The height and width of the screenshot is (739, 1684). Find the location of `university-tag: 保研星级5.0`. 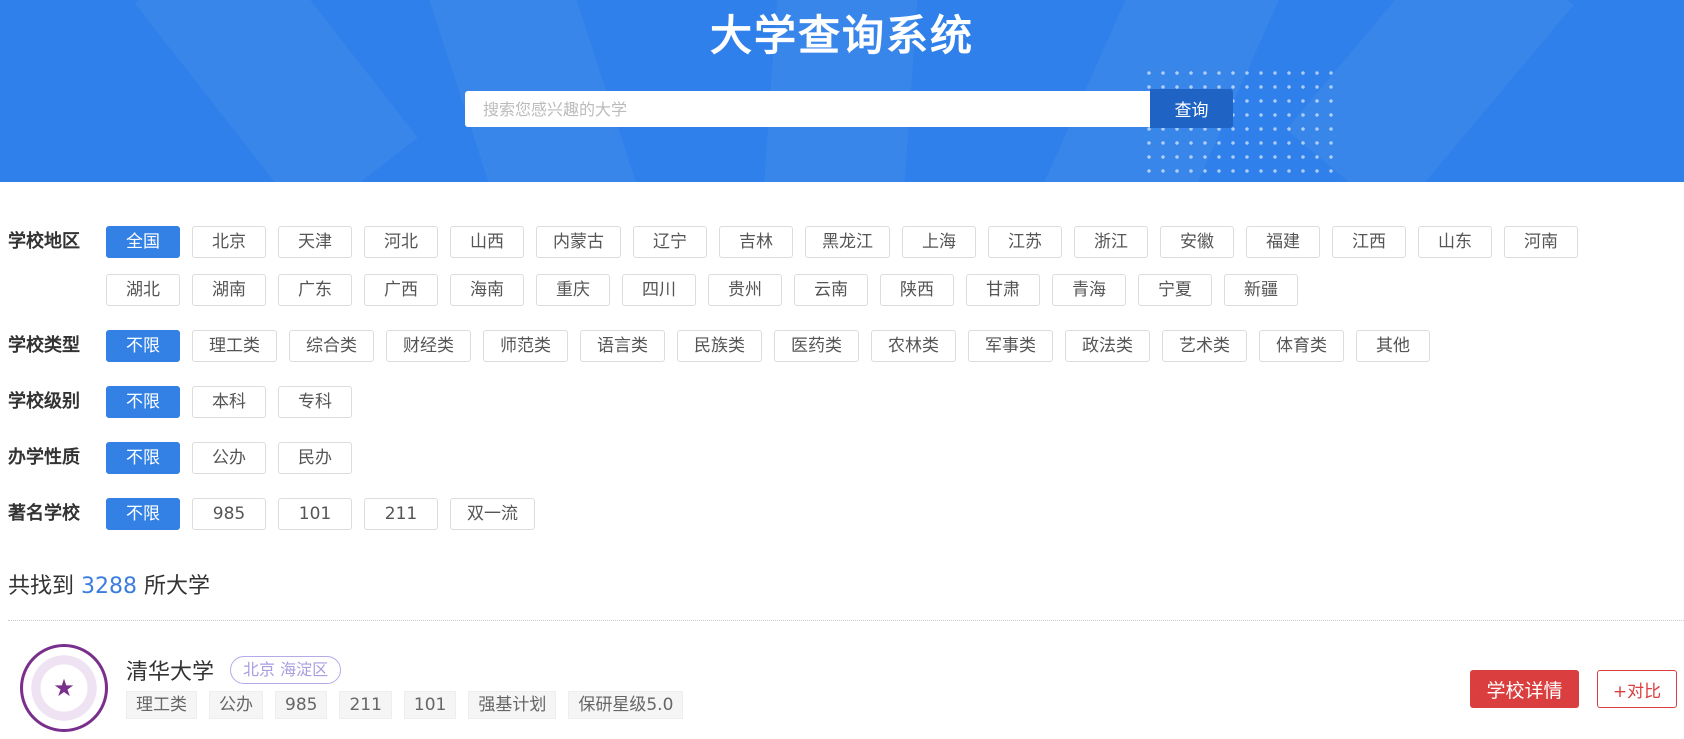

university-tag: 保研星级5.0 is located at coordinates (626, 705).